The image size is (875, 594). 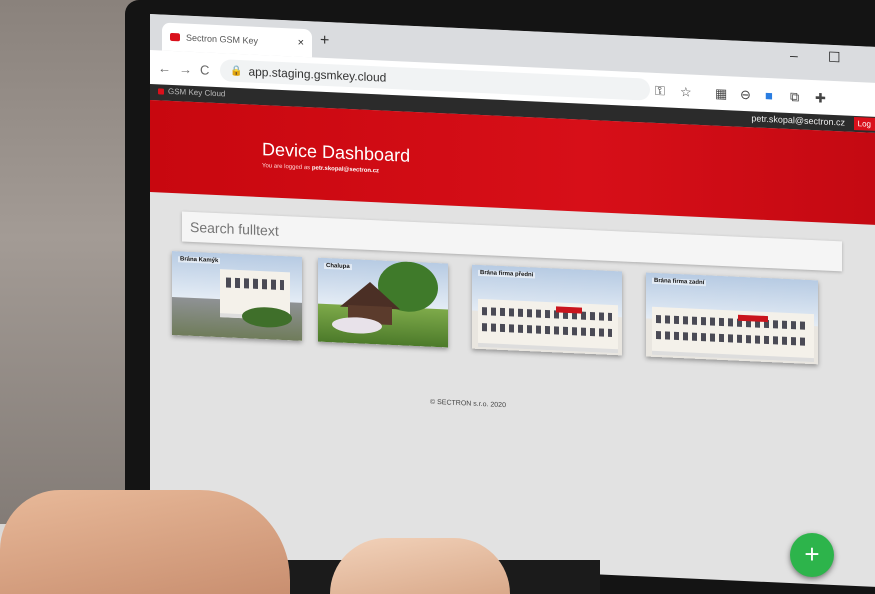 What do you see at coordinates (338, 266) in the screenshot?
I see `device-name: Chalupa` at bounding box center [338, 266].